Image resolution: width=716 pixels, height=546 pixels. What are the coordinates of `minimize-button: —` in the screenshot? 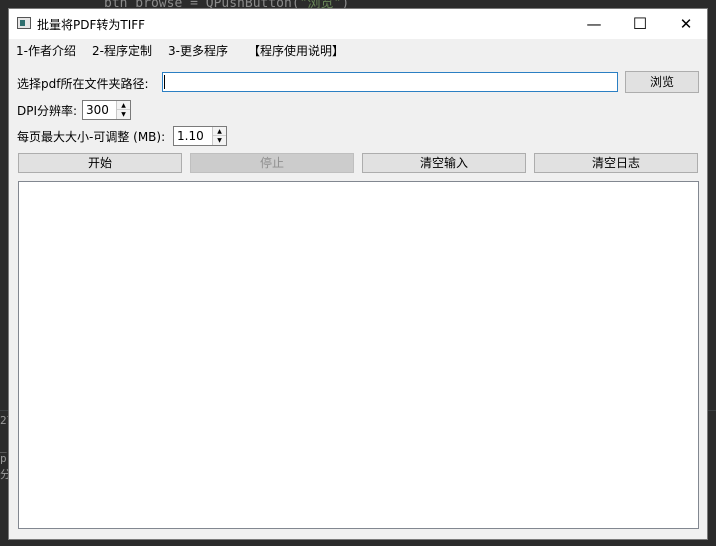 It's located at (594, 24).